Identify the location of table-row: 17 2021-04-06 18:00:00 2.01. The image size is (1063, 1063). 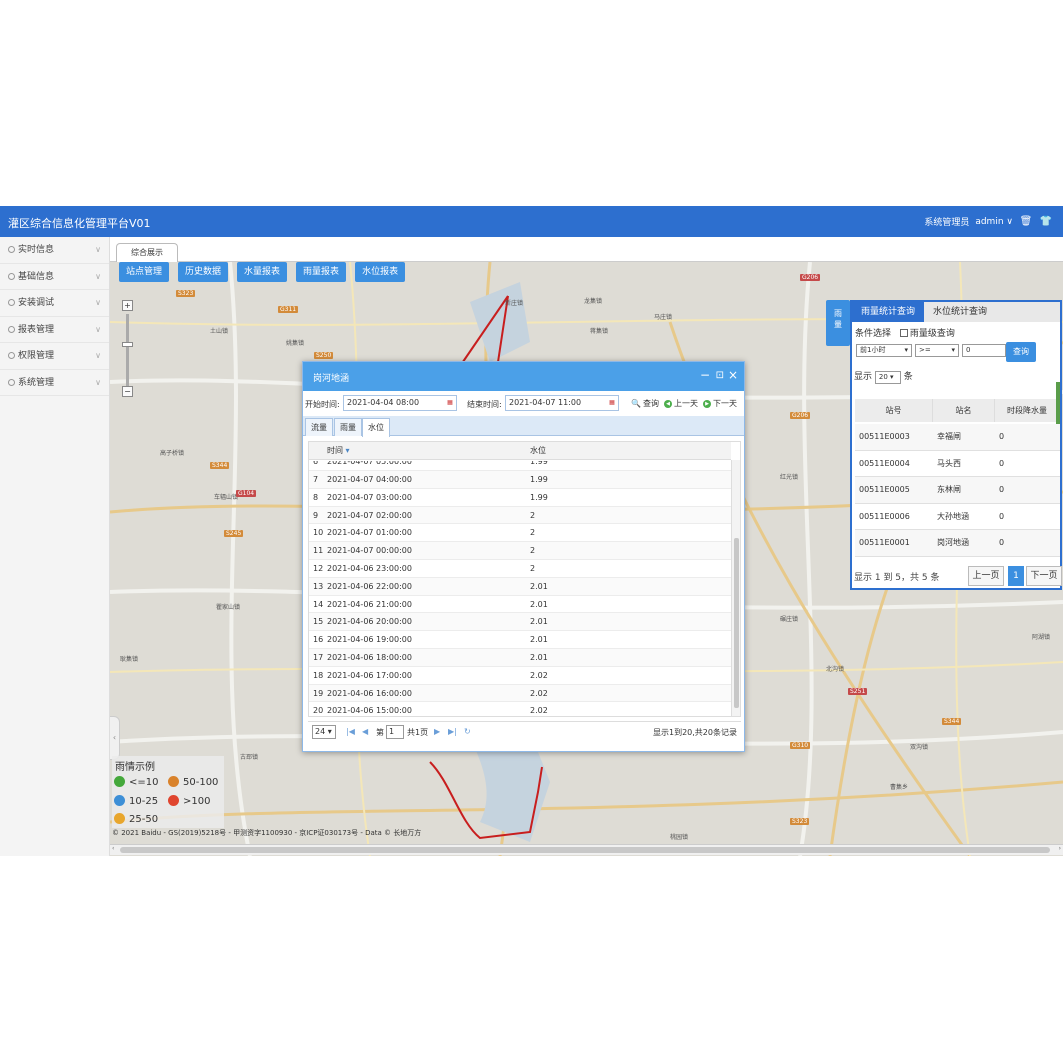
(520, 657).